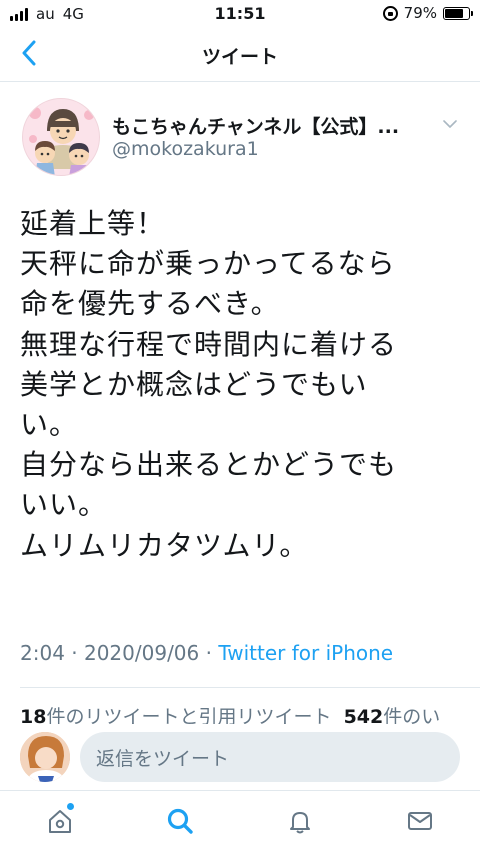 This screenshot has width=480, height=854. Describe the element at coordinates (209, 344) in the screenshot. I see `tweet-text-line: 無理な行程で時間内に着ける` at that location.